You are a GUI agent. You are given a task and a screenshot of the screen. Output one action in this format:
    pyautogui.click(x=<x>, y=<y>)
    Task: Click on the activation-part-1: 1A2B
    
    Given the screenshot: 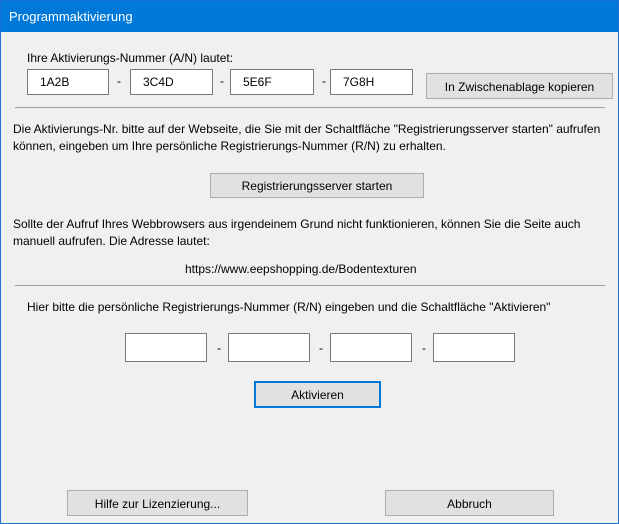 What is the action you would take?
    pyautogui.click(x=68, y=82)
    